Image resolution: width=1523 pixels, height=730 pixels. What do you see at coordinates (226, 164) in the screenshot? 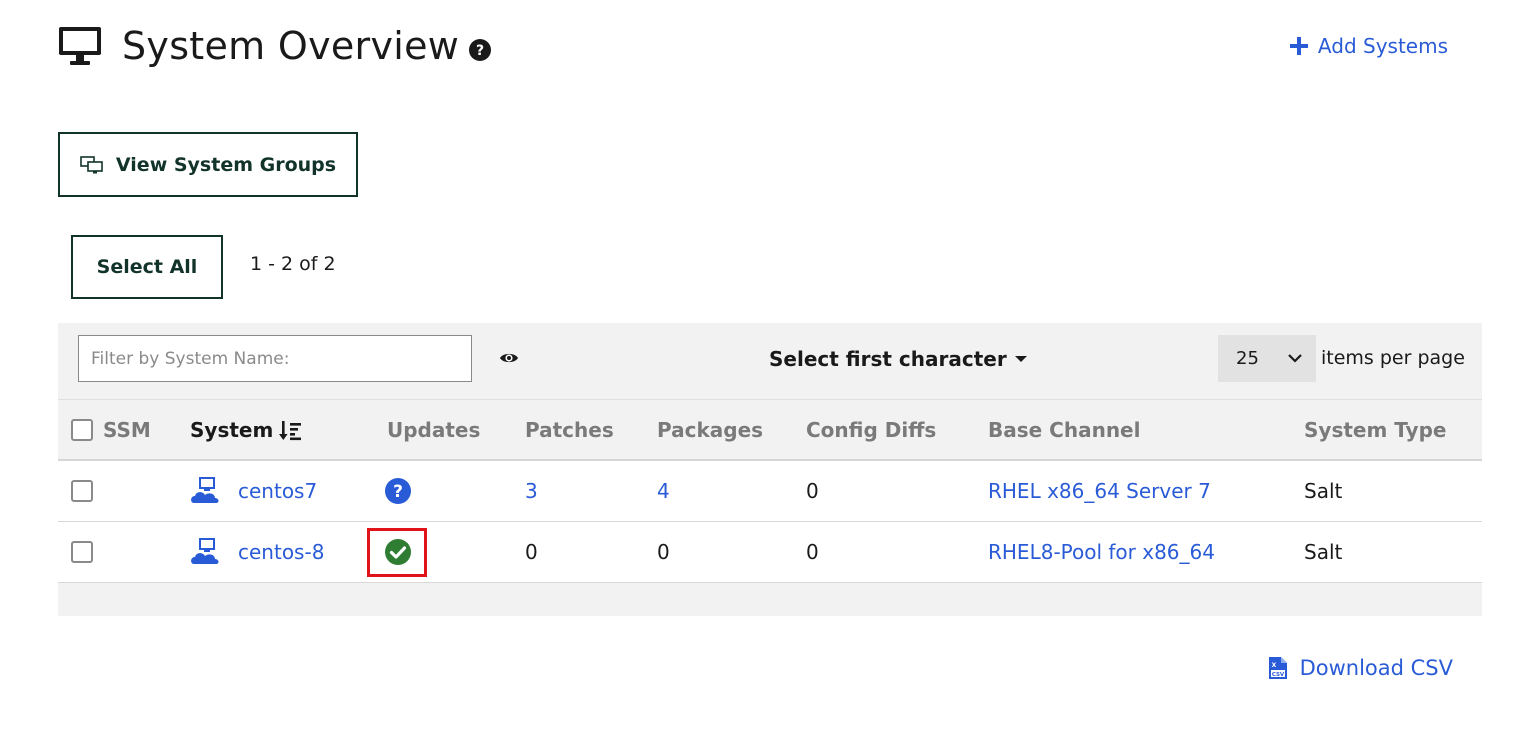
I see `view-system-groups-label: View System Groups` at bounding box center [226, 164].